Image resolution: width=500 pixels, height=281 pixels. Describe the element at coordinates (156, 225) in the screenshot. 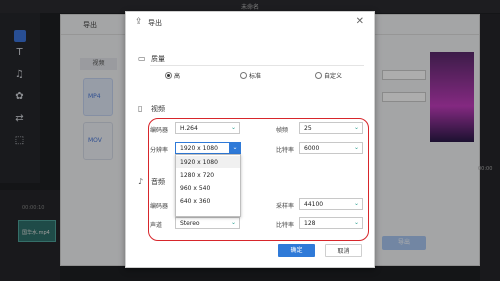

I see `channel-label: 声道` at that location.